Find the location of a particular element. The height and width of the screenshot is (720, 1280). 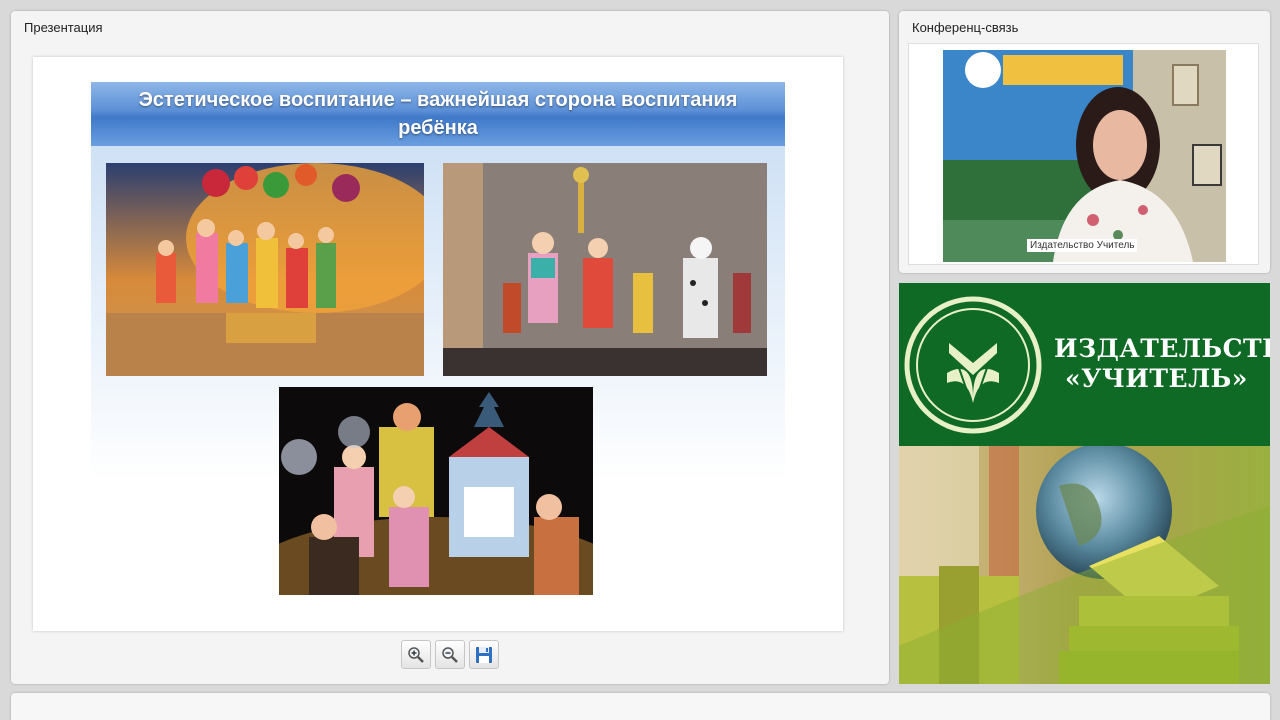

slide-photo-puppet-theater is located at coordinates (436, 491).